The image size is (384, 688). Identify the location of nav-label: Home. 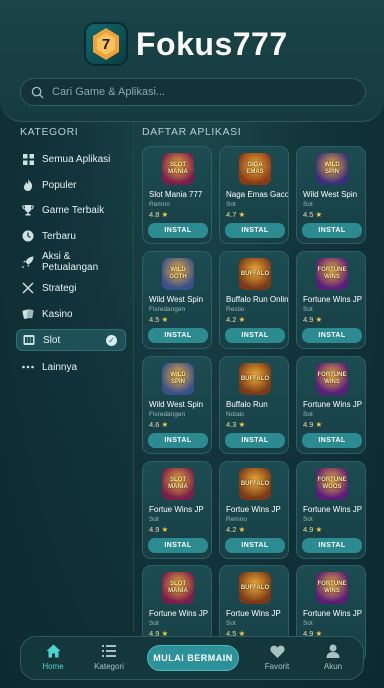
(53, 666).